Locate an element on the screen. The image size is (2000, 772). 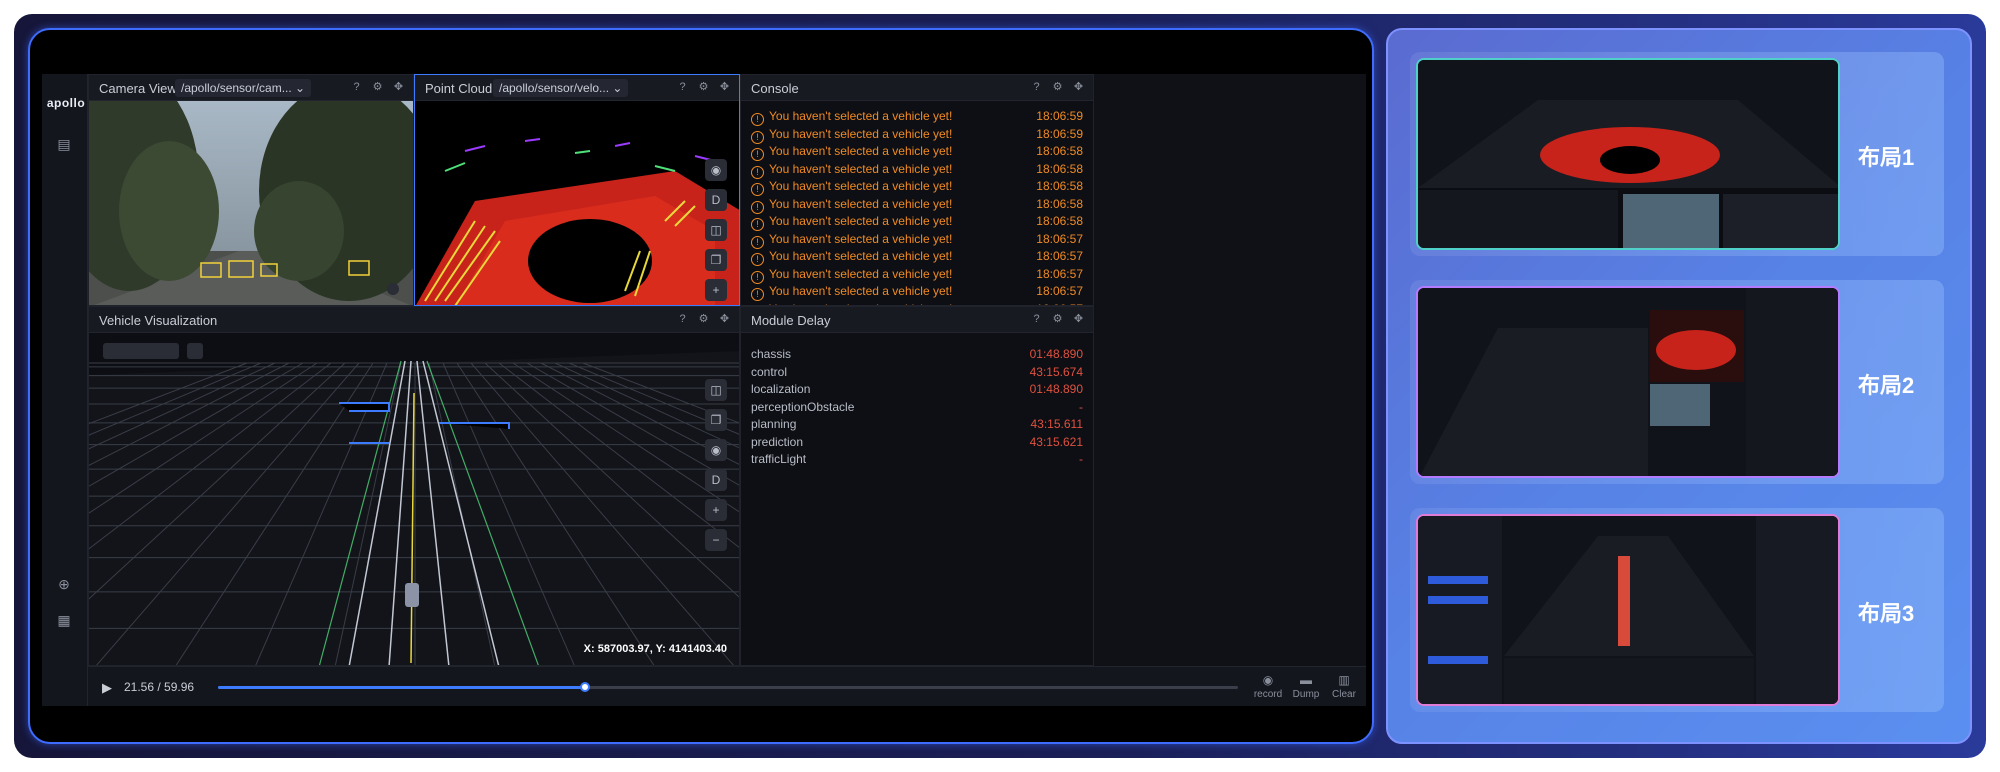
panel-header: Module Delay ? ⚙ ✥ is located at coordinates (917, 320).